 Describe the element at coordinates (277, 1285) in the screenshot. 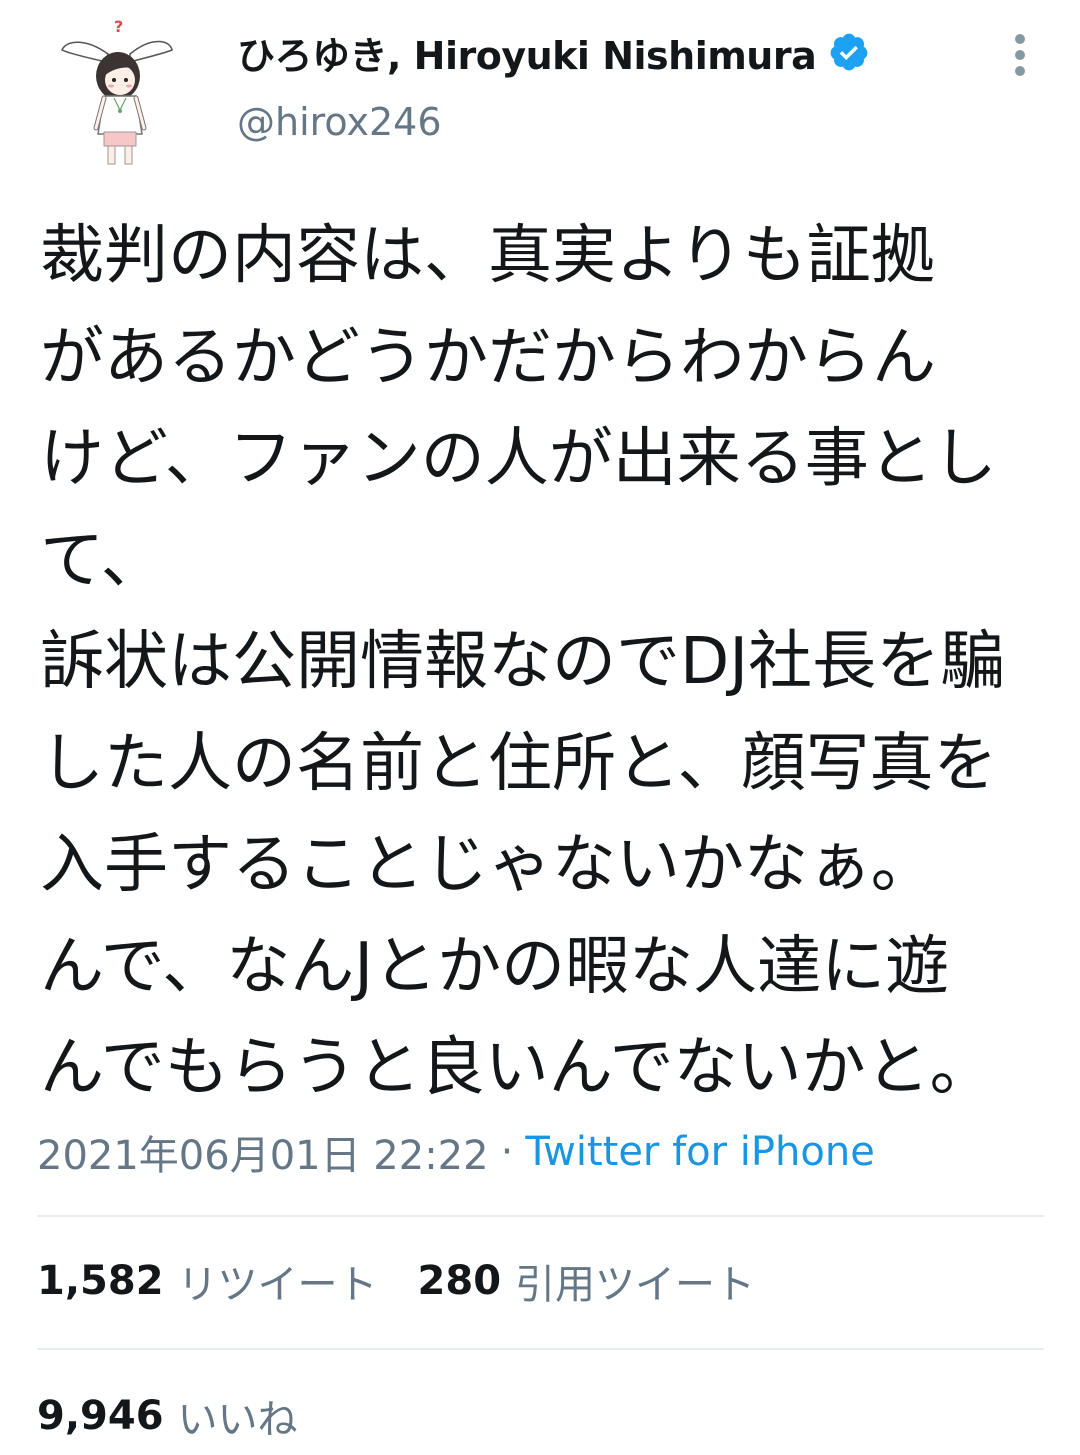

I see `retweet-label: リツイート` at that location.